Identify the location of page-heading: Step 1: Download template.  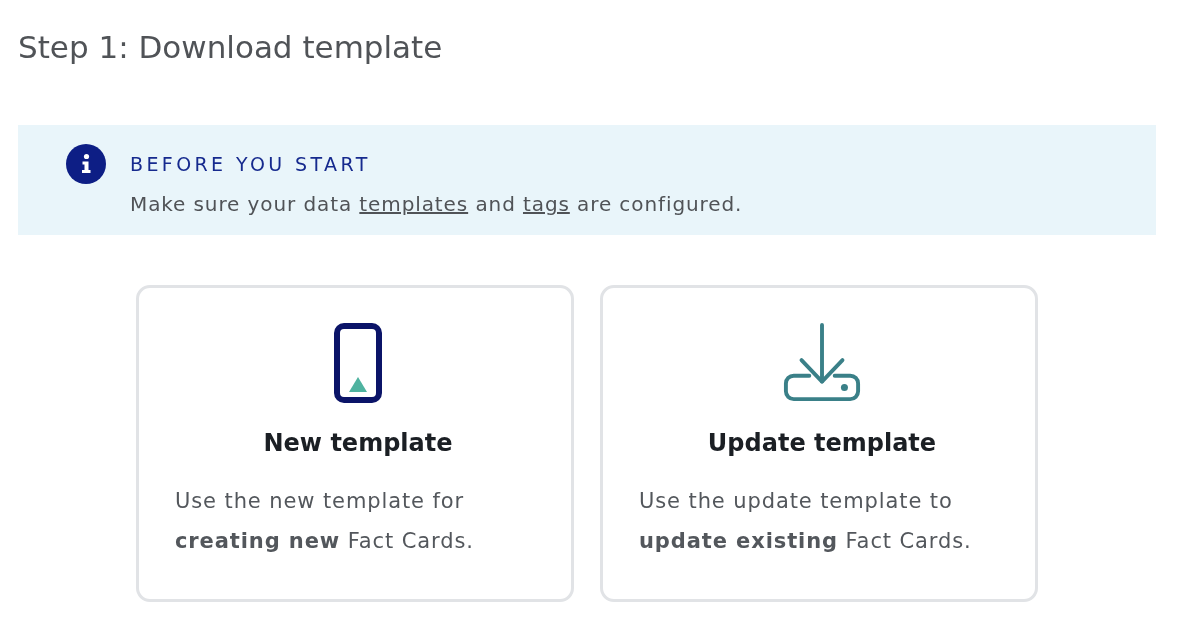
(231, 47).